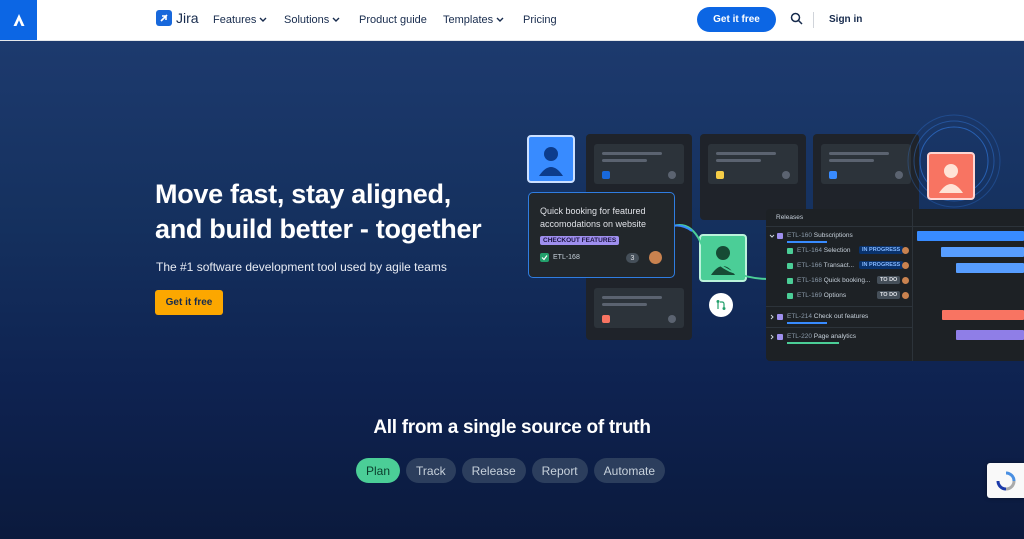  I want to click on tab-release: Release, so click(493, 470).